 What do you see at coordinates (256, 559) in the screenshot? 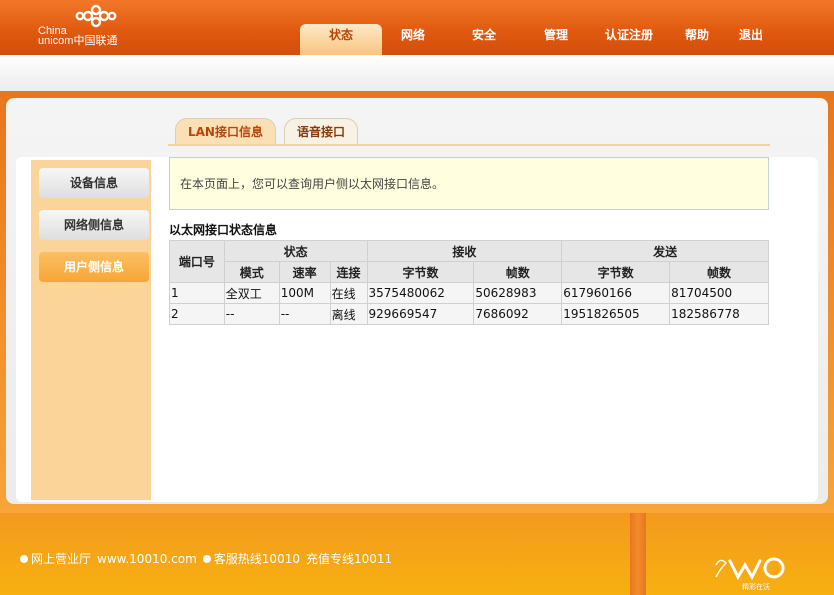
I see `footer-hotline: 客服热线10010` at bounding box center [256, 559].